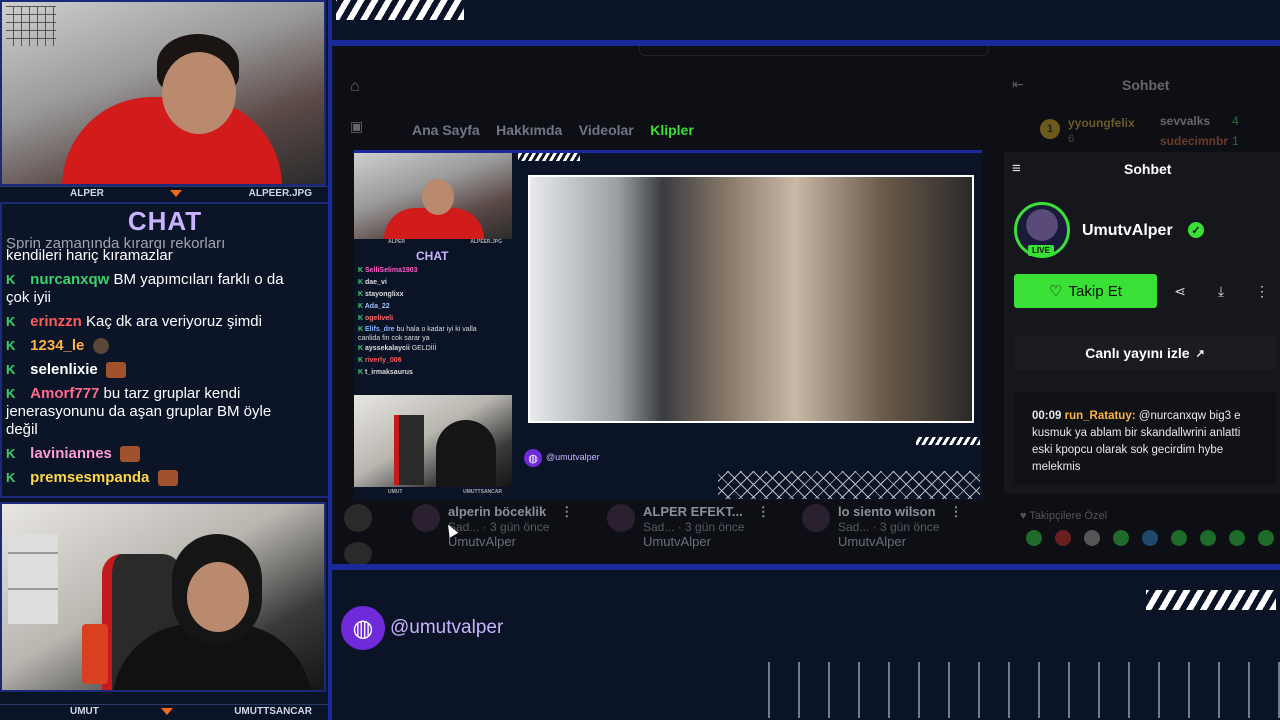 The width and height of the screenshot is (1280, 720). What do you see at coordinates (672, 130) in the screenshot?
I see `tab-clips: Klipler` at bounding box center [672, 130].